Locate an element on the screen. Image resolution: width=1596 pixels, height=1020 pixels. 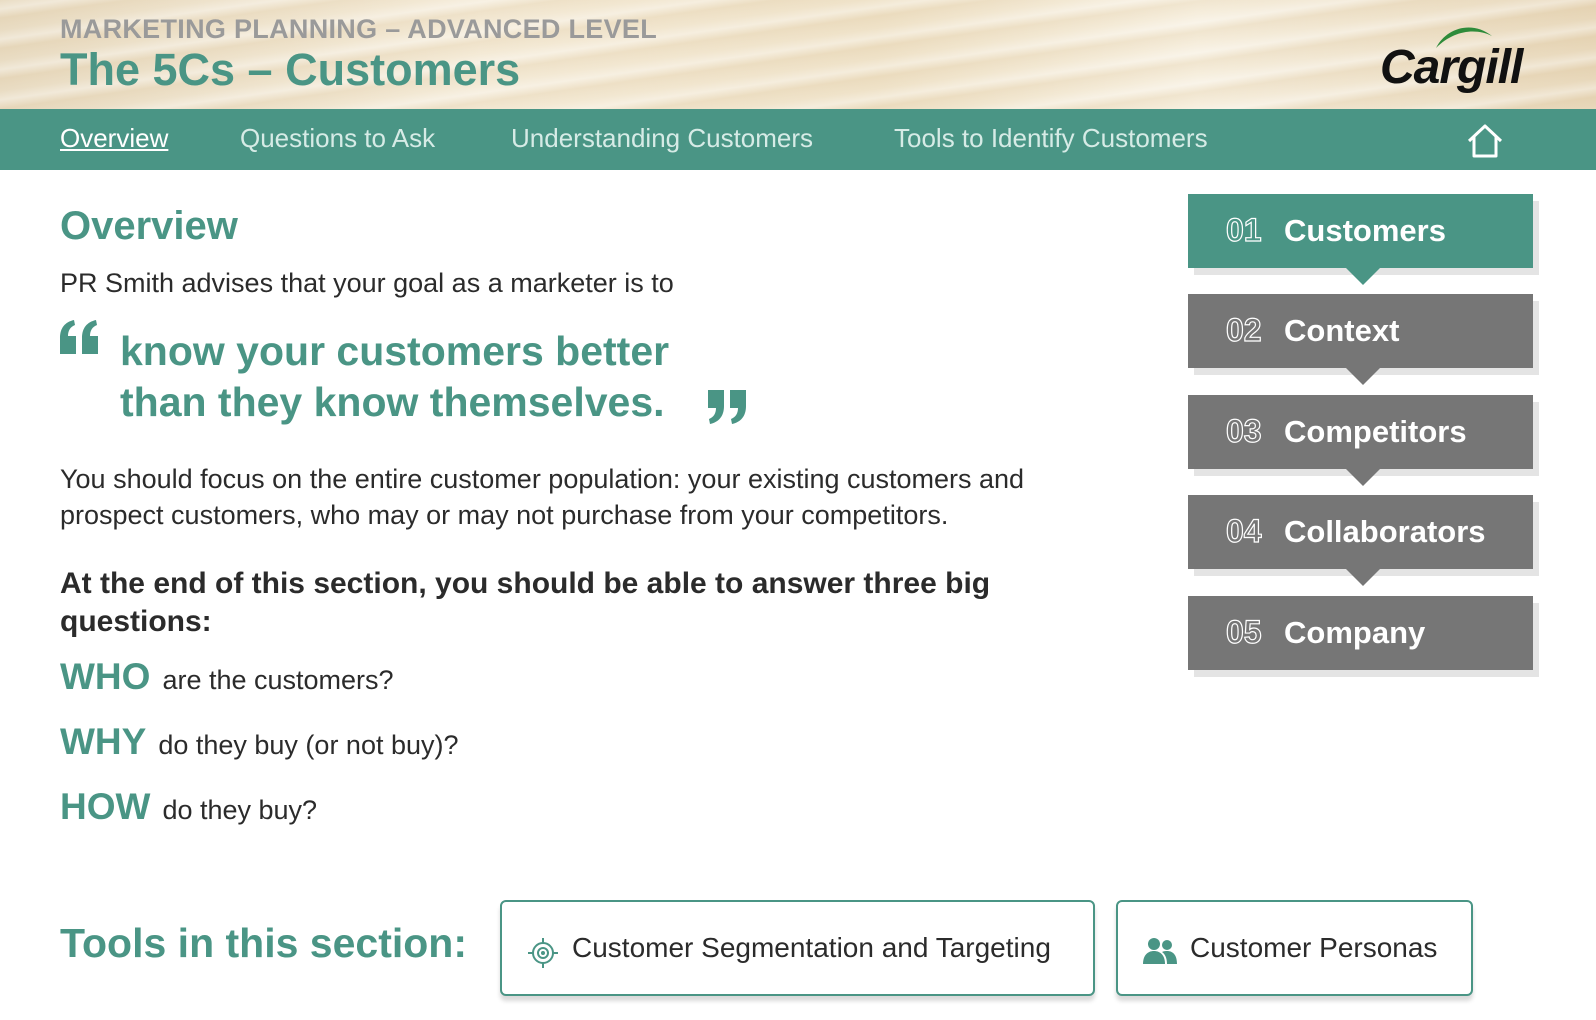
section-card-competitors: 03 Competitors is located at coordinates (1360, 440).